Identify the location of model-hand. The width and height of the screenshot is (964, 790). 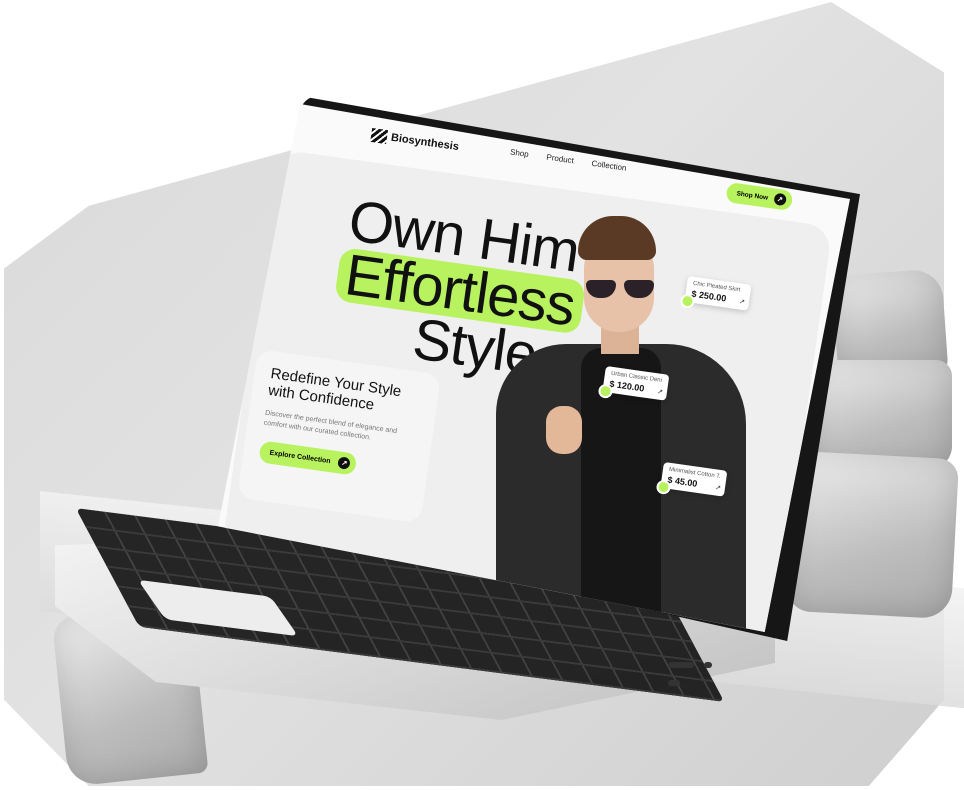
(564, 430).